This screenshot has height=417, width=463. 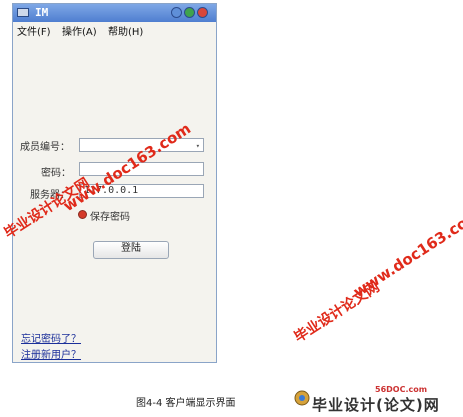 What do you see at coordinates (131, 250) in the screenshot?
I see `login-button: 登陆` at bounding box center [131, 250].